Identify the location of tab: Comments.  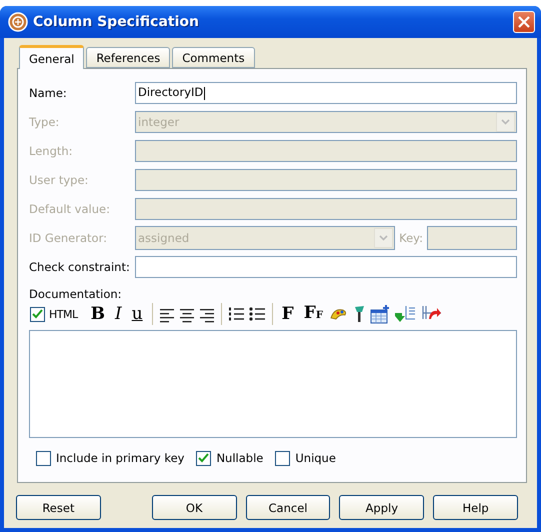
(213, 57).